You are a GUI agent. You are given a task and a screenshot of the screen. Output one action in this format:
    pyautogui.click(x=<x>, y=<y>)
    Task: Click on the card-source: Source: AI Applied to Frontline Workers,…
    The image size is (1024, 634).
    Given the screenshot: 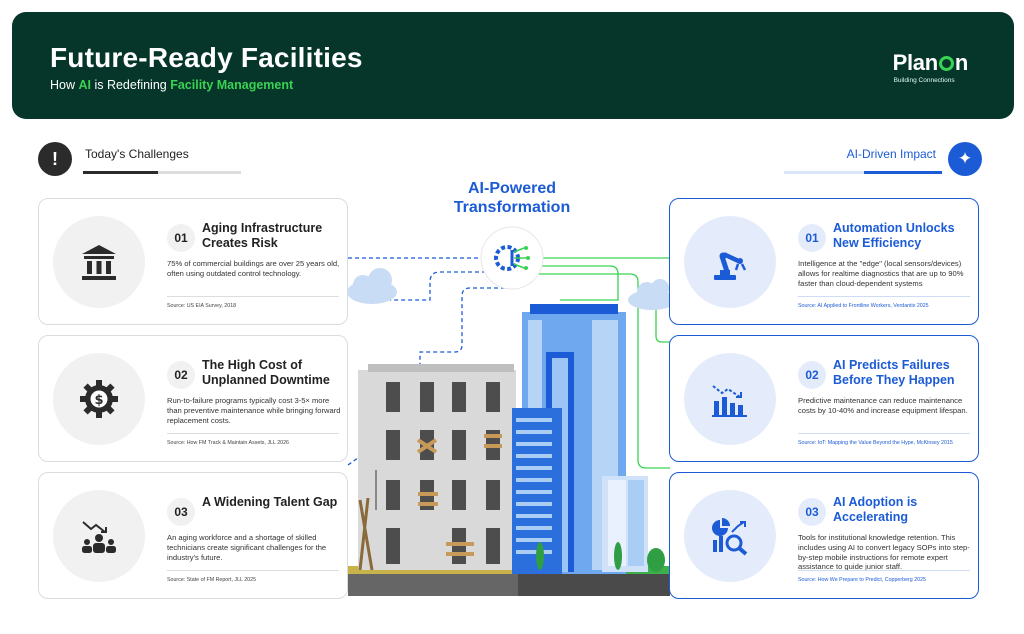 What is the action you would take?
    pyautogui.click(x=884, y=302)
    